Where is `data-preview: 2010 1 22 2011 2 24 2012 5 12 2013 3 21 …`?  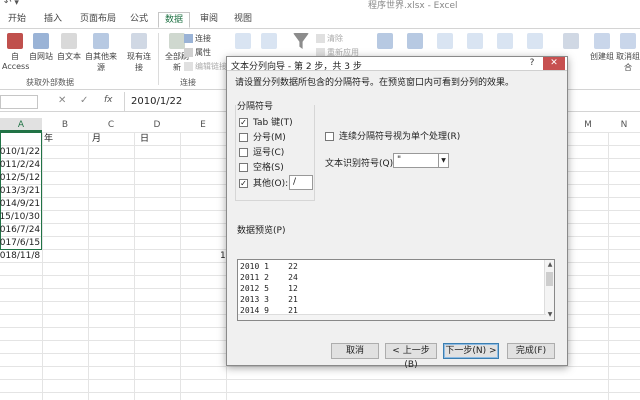
data-preview: 2010 1 22 2011 2 24 2012 5 12 2013 3 21 … is located at coordinates (396, 290).